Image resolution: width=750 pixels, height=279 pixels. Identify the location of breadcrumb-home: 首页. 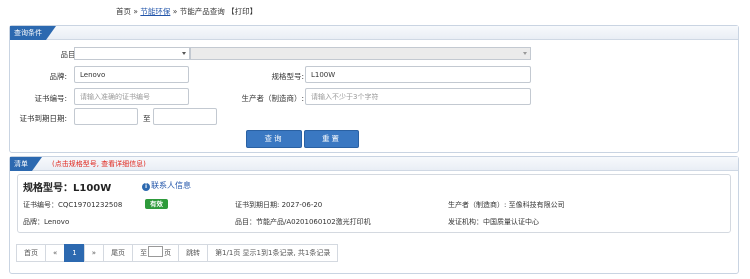
(123, 11).